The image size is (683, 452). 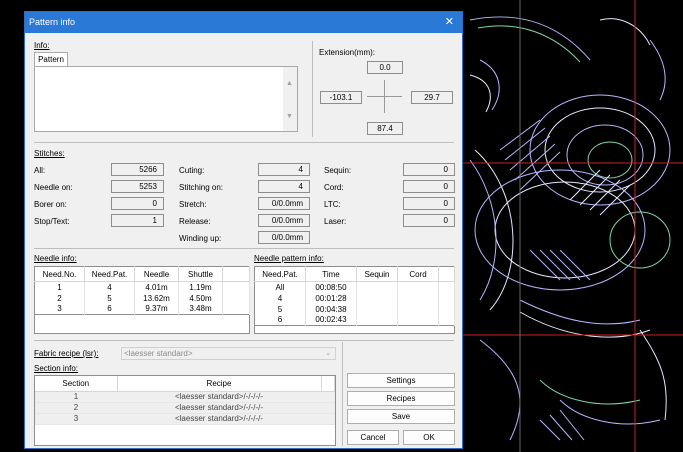 I want to click on save-button: Save, so click(x=401, y=416).